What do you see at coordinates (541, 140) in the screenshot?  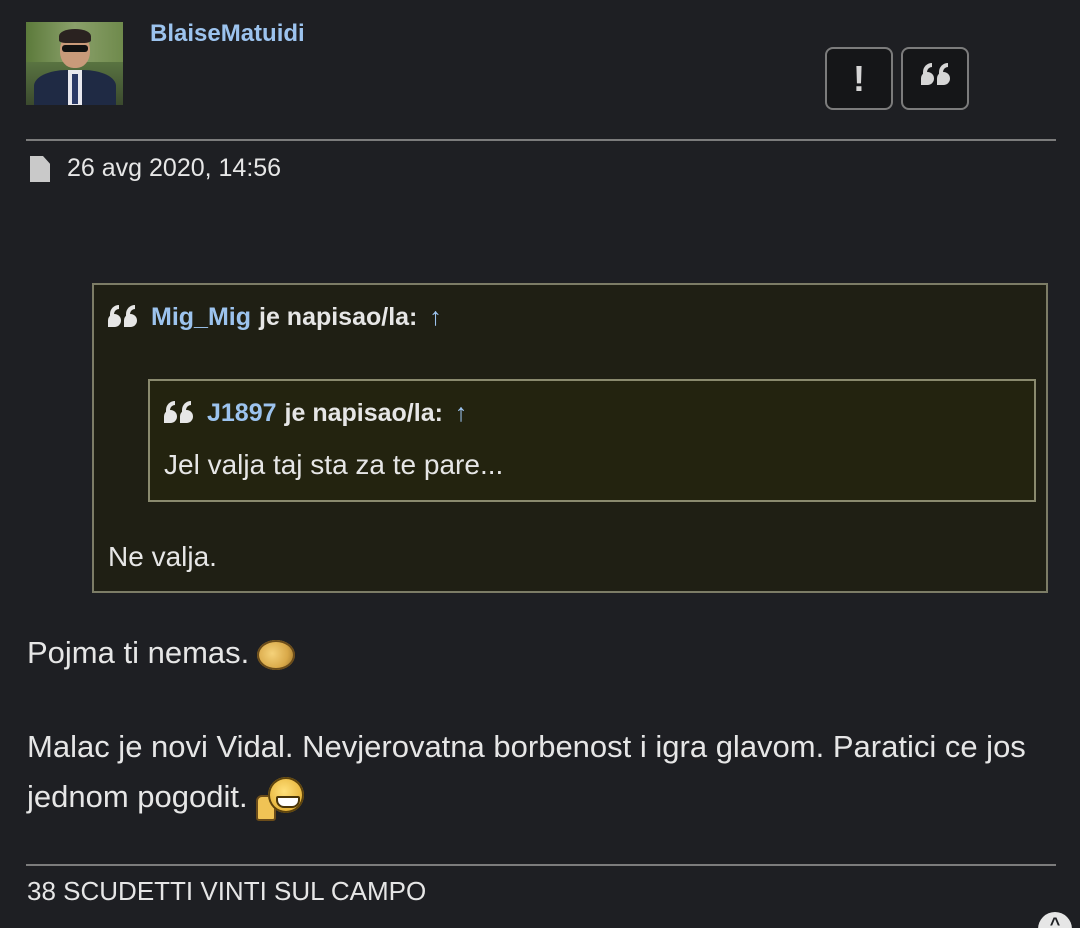 I see `header-divider` at bounding box center [541, 140].